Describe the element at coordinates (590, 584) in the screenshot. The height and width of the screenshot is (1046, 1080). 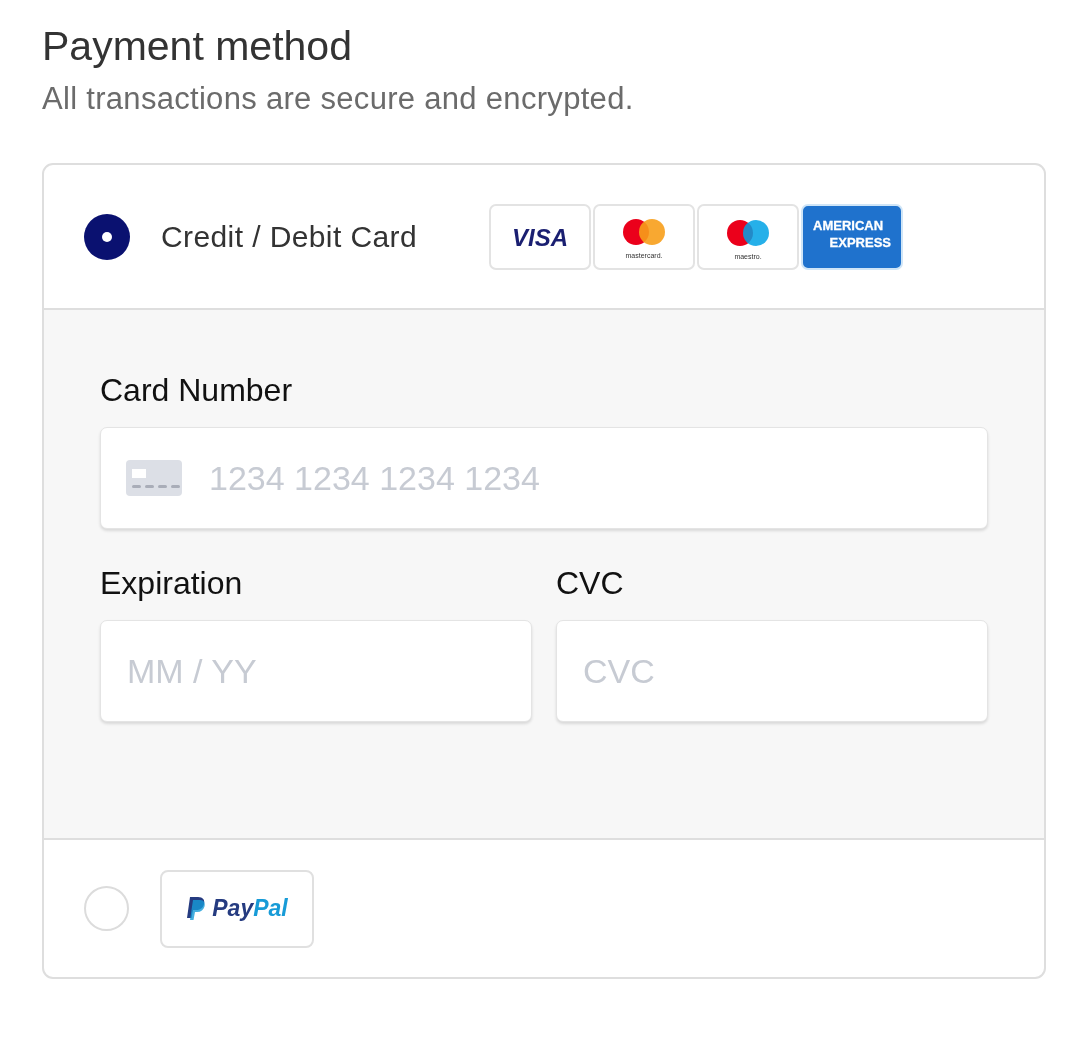
I see `field-label: CVC` at that location.